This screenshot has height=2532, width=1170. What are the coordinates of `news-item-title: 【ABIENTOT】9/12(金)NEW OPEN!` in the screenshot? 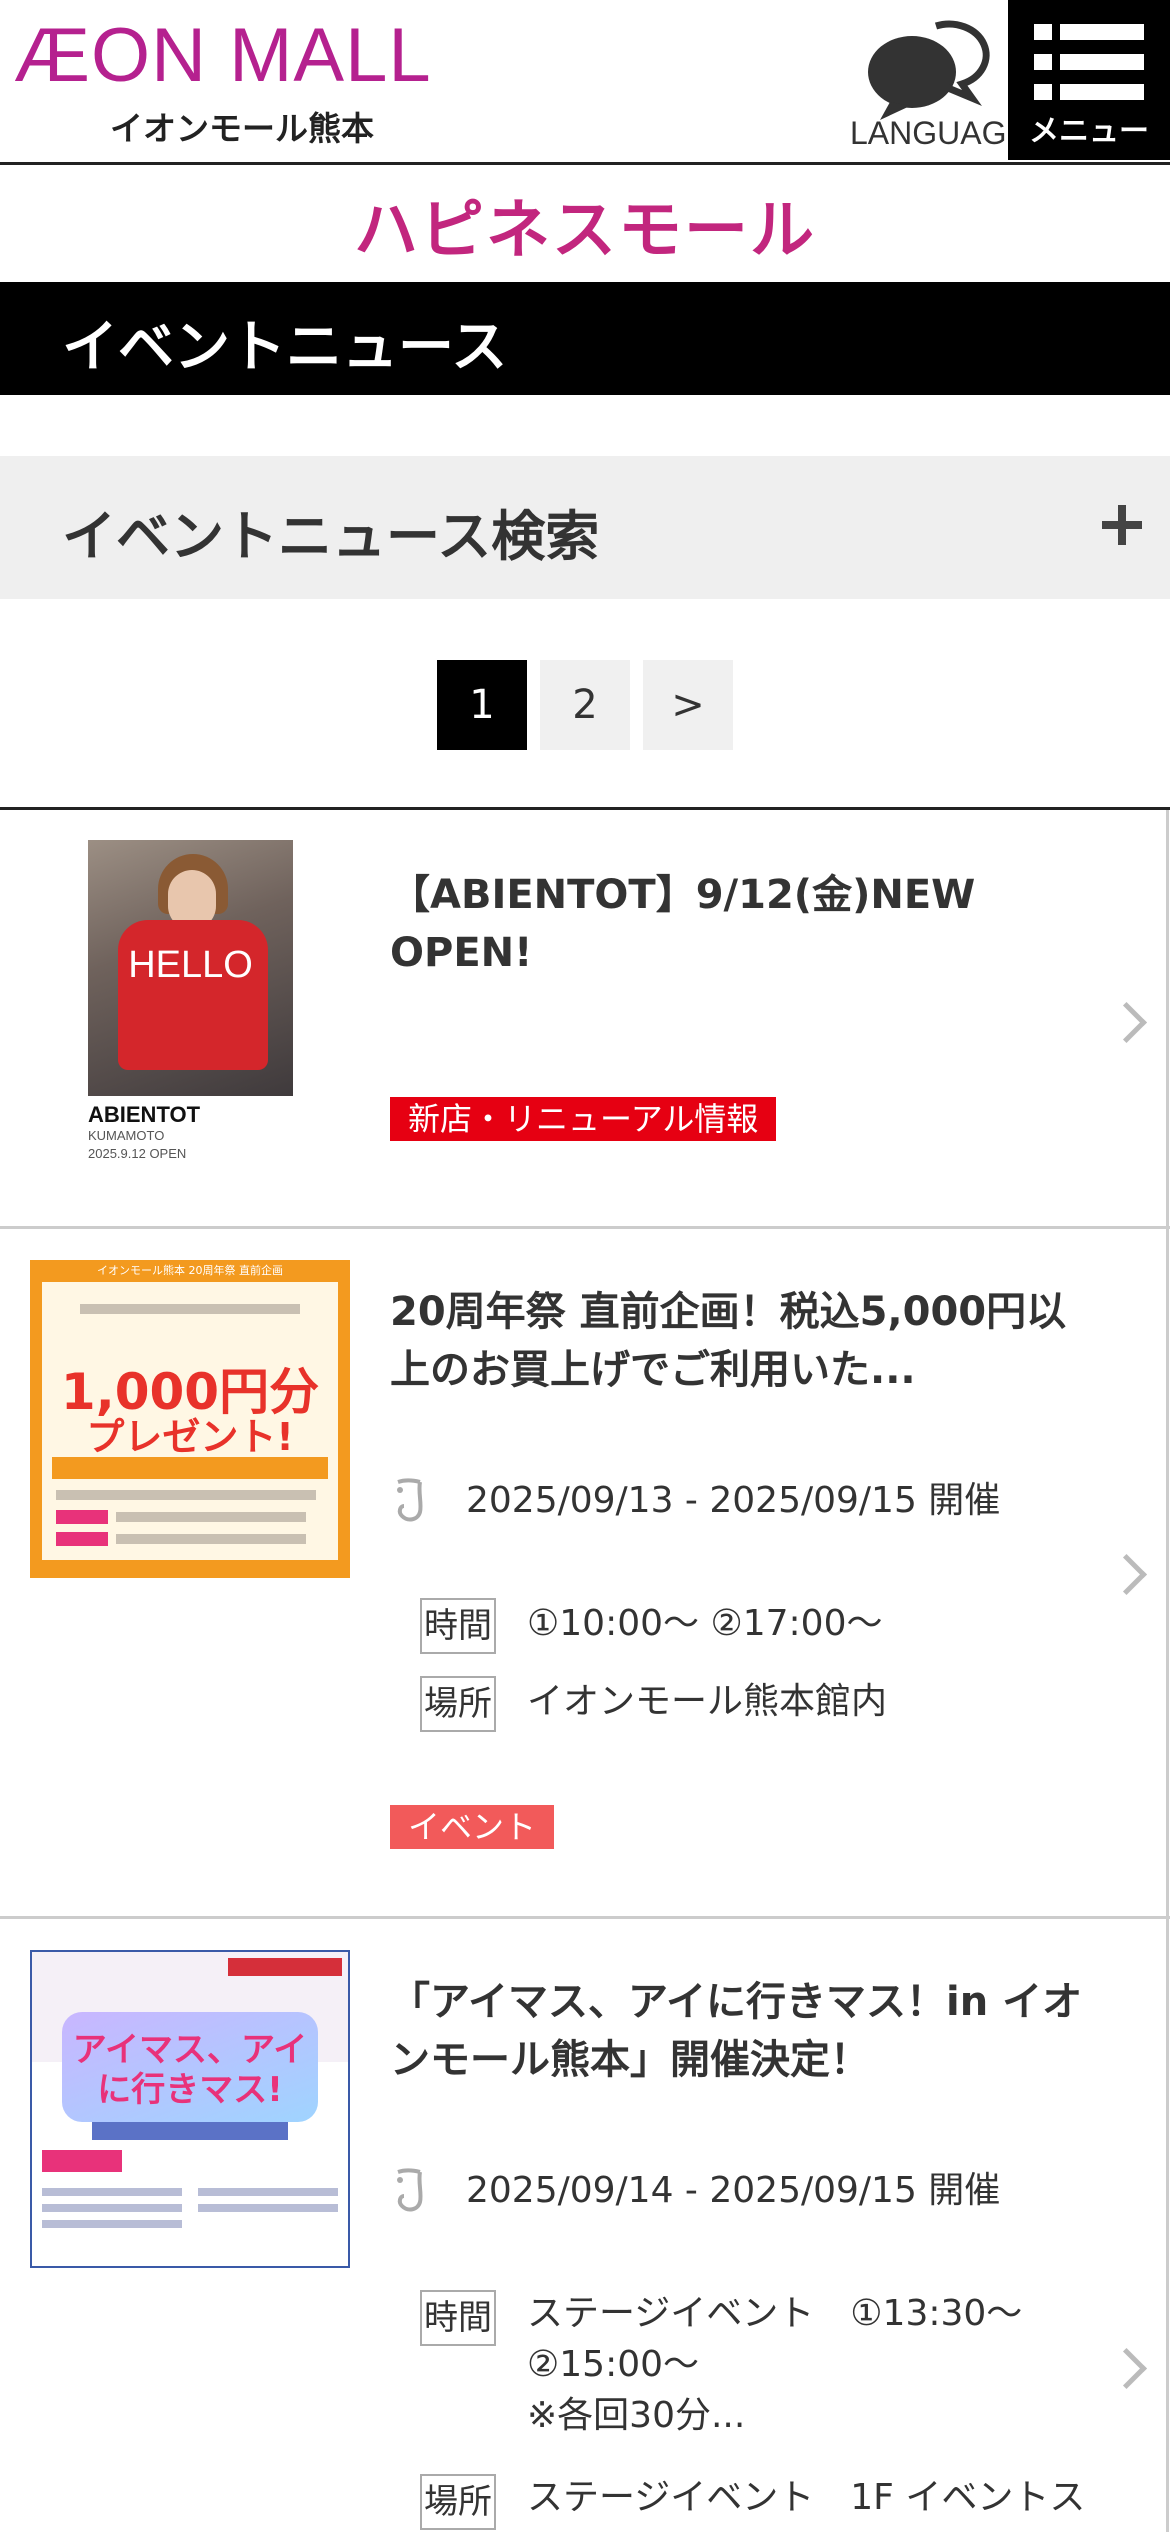 It's located at (740, 924).